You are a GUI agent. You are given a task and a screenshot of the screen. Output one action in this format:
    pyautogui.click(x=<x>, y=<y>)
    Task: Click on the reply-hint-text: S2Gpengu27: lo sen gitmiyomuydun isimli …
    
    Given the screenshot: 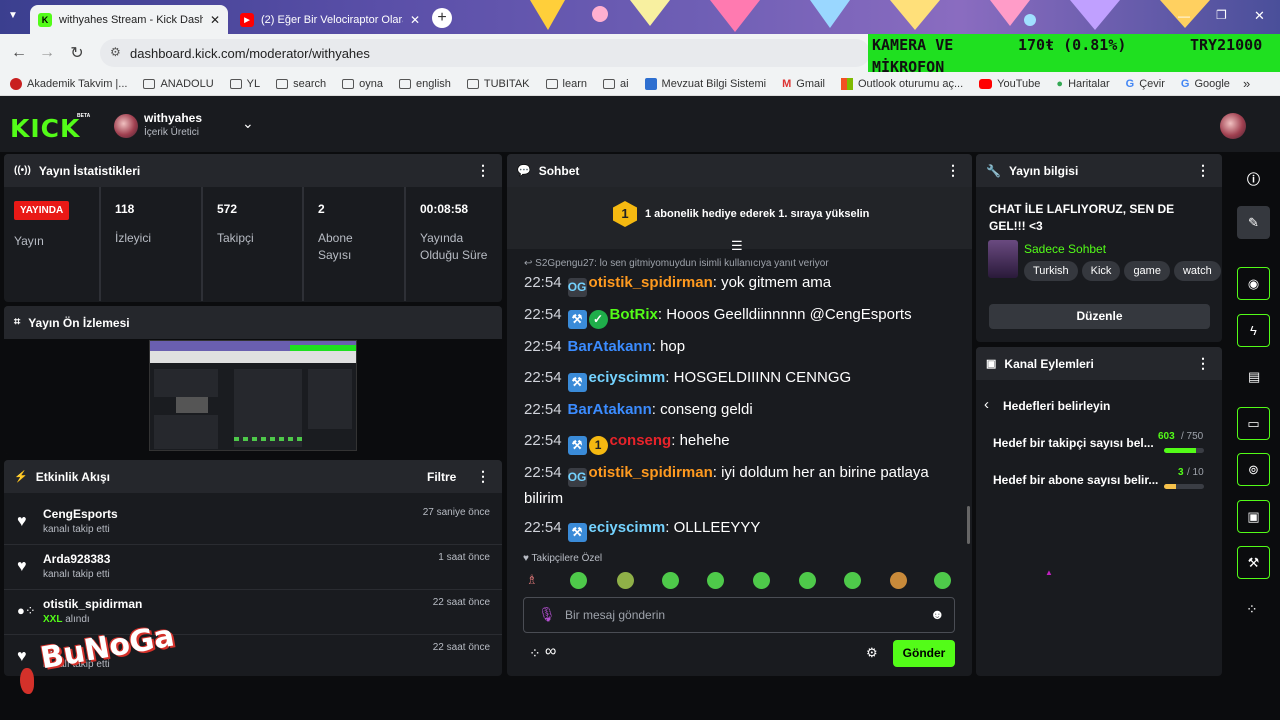 What is the action you would take?
    pyautogui.click(x=682, y=263)
    